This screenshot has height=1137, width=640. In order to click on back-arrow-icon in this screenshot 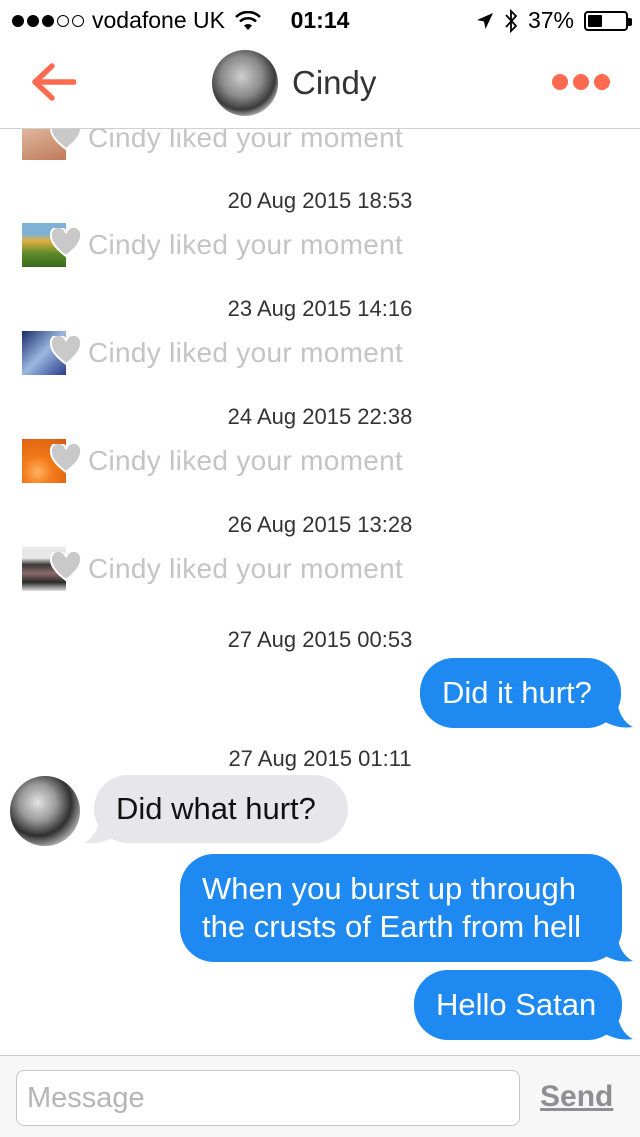, I will do `click(53, 82)`.